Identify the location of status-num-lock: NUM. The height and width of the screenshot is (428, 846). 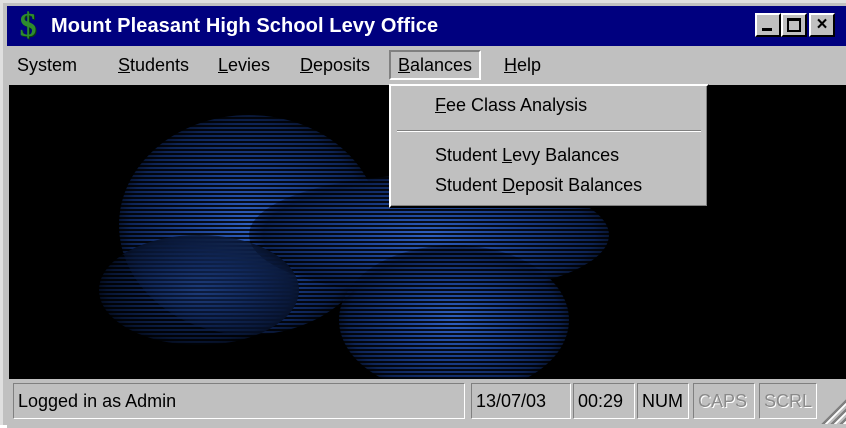
(663, 401).